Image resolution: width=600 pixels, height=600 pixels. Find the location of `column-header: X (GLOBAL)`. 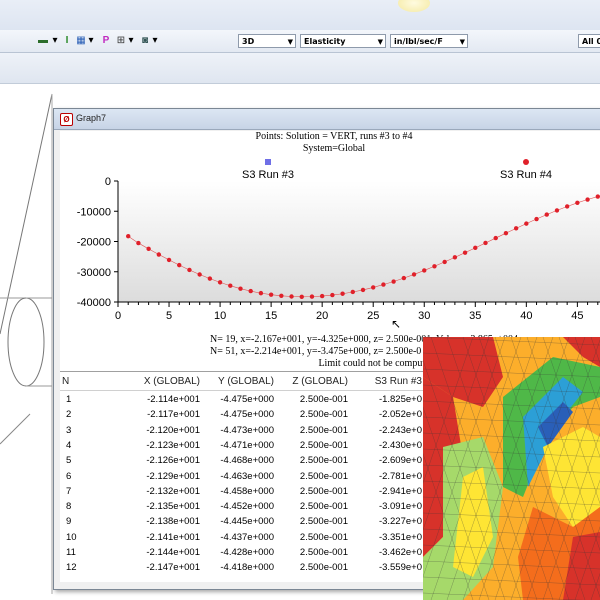

column-header: X (GLOBAL) is located at coordinates (160, 381).